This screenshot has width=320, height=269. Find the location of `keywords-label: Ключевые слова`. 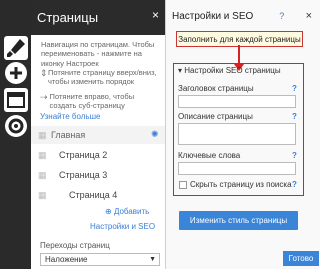

keywords-label: Ключевые слова is located at coordinates (209, 155).